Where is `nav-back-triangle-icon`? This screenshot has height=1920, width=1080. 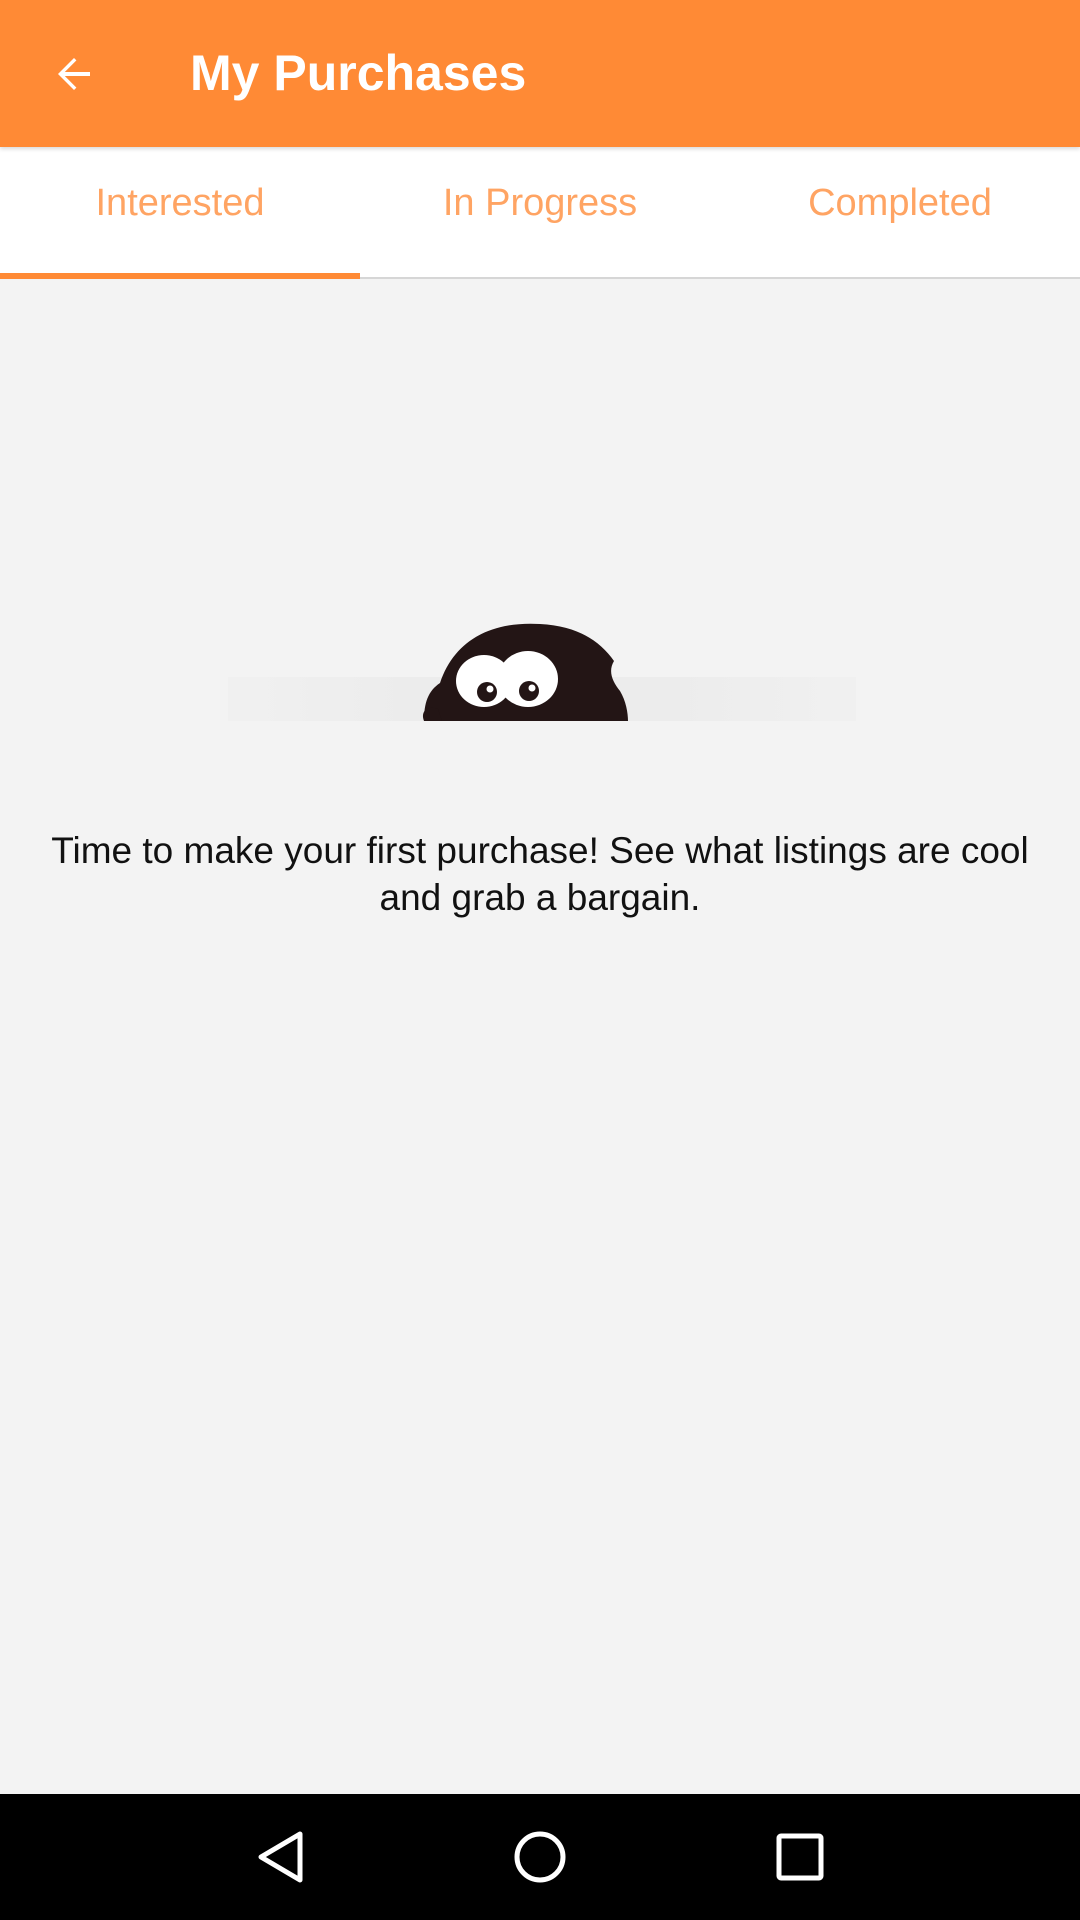
nav-back-triangle-icon is located at coordinates (280, 1857).